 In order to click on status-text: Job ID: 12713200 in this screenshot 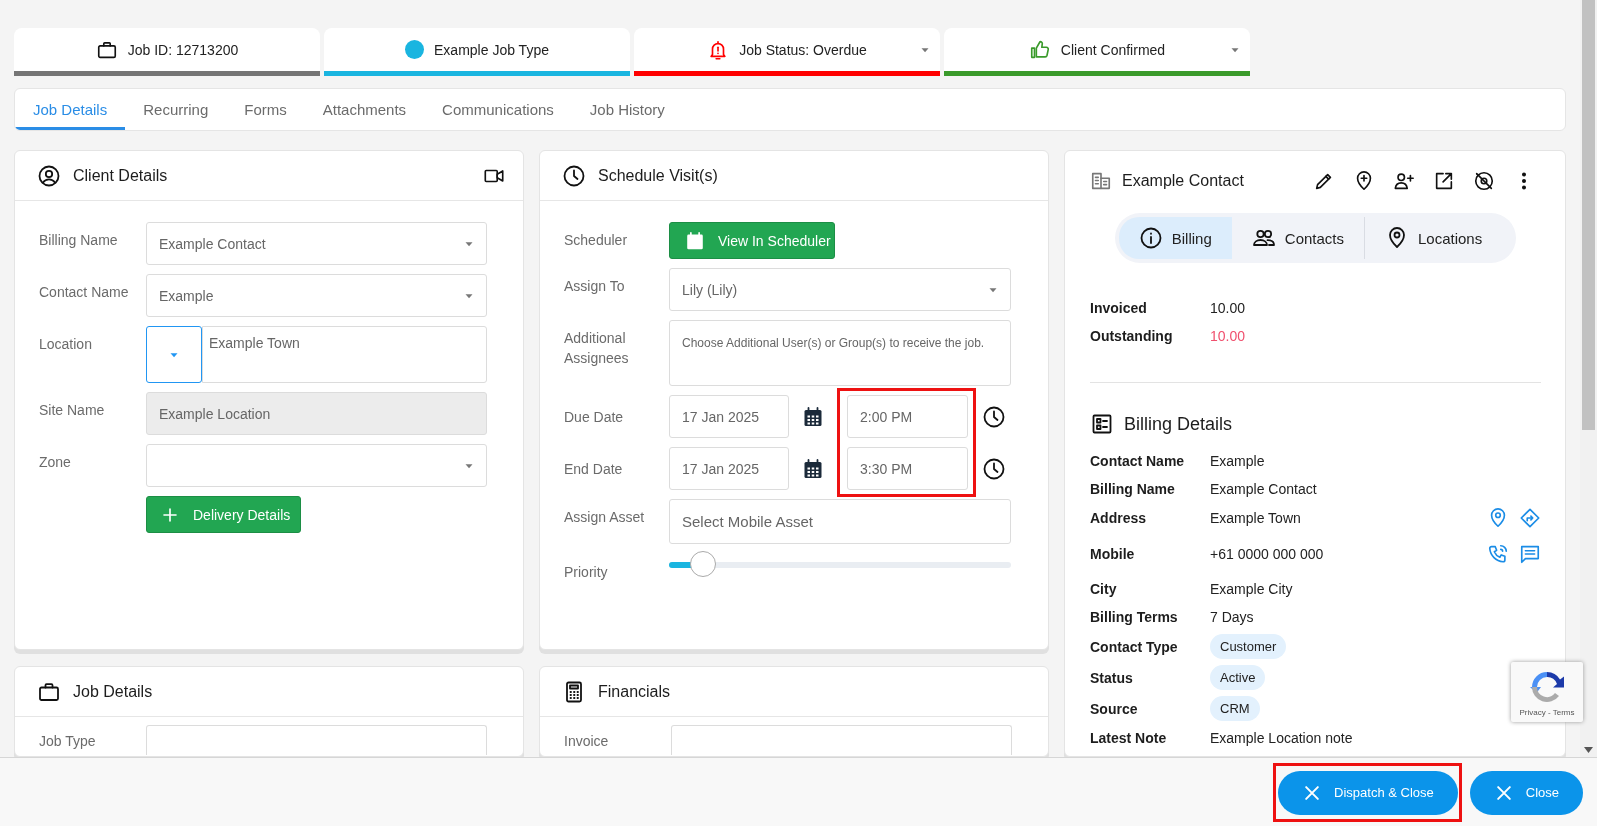, I will do `click(183, 49)`.